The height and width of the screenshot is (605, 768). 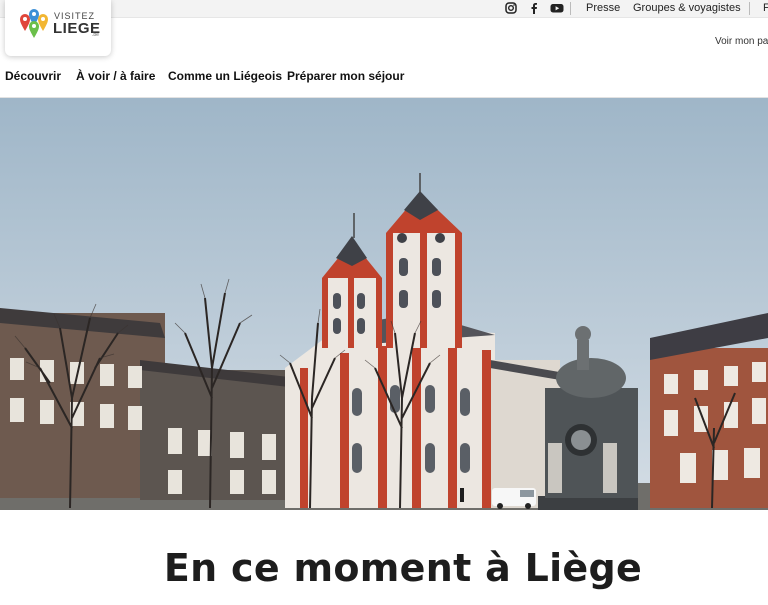 I want to click on groupes-voyagistes-link: Groupes & voyagistes, so click(x=687, y=8).